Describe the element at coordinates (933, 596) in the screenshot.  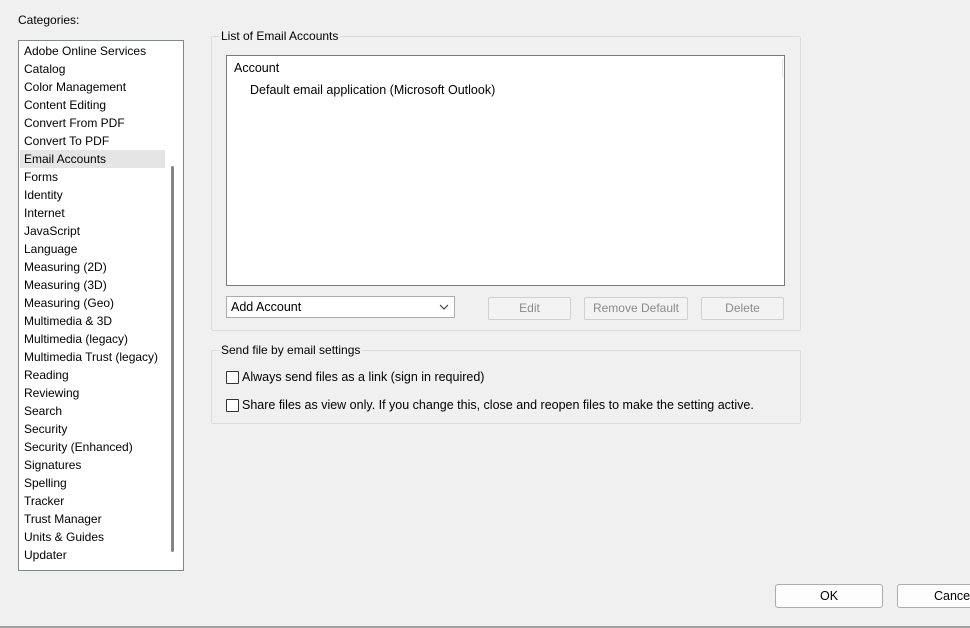
I see `cancel-button: Cancel` at that location.